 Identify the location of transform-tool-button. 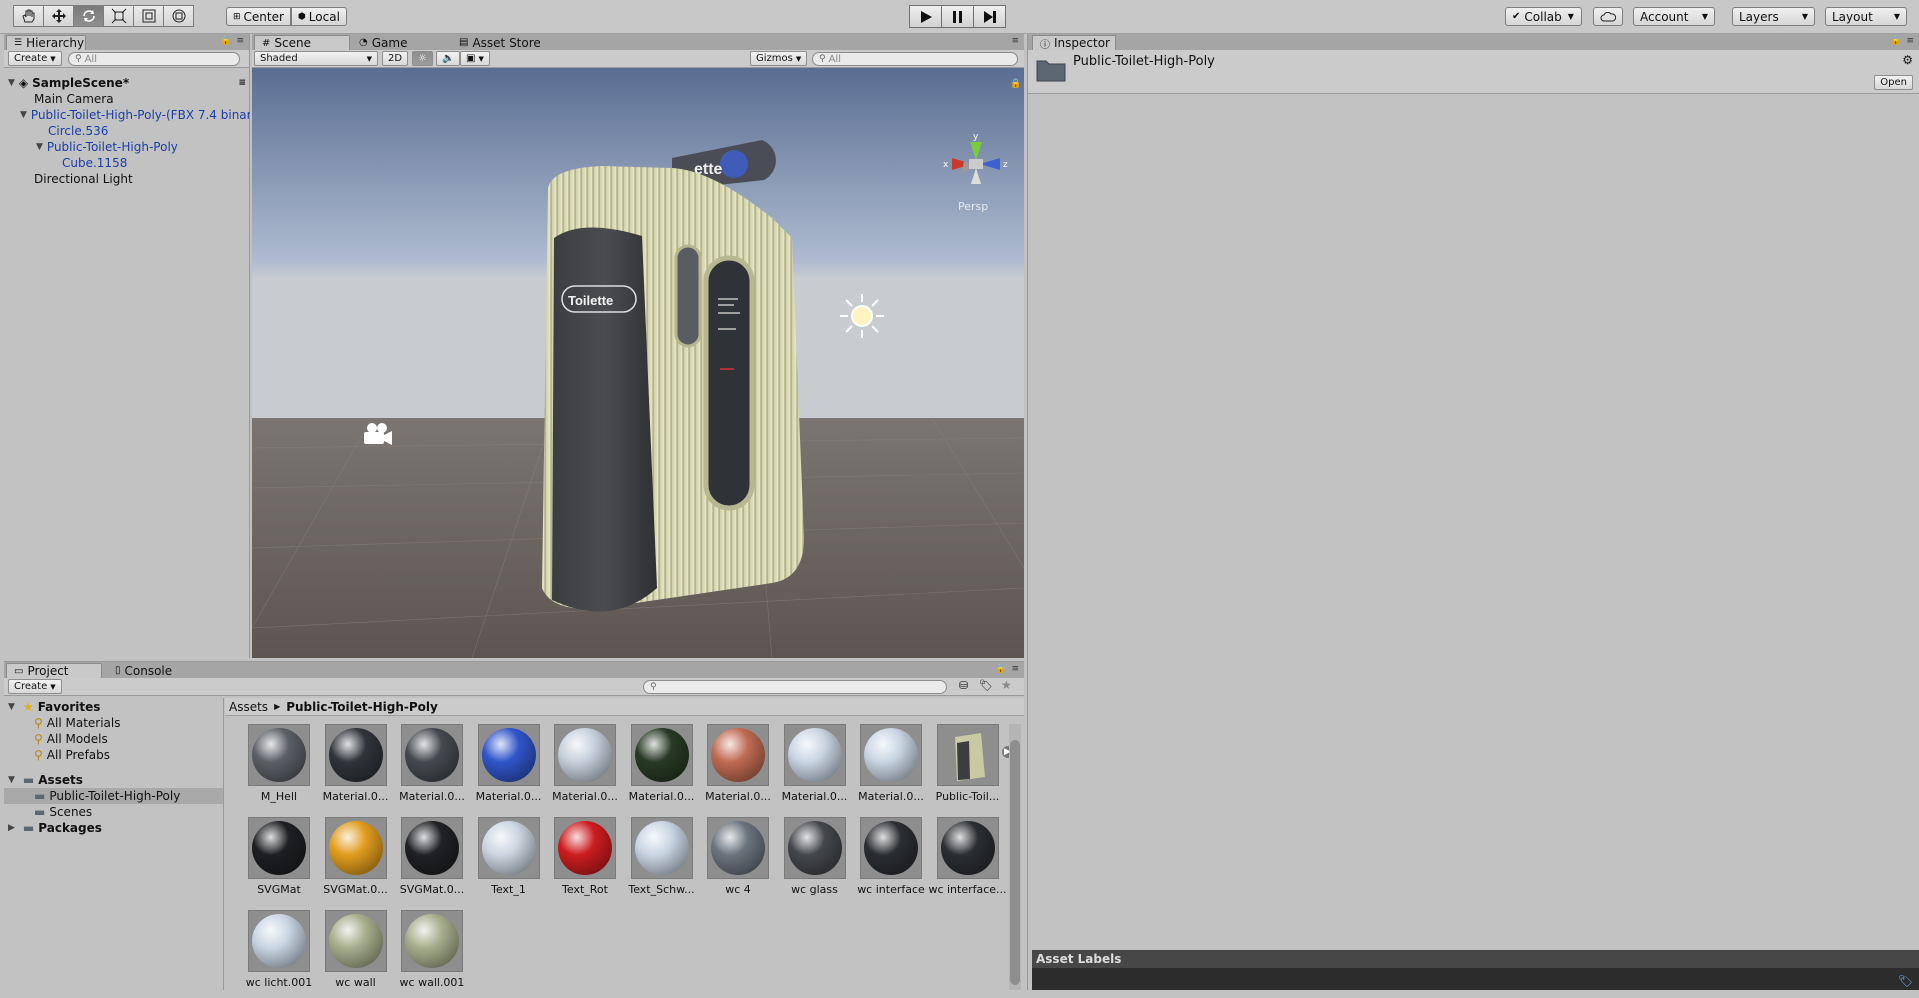
(178, 16).